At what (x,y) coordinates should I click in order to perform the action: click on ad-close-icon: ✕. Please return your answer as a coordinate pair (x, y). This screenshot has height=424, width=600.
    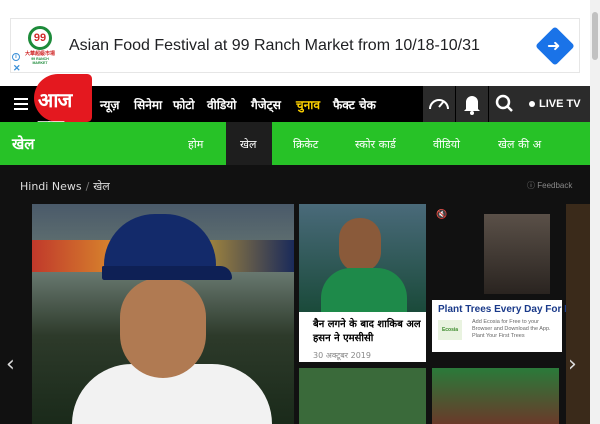
    Looking at the image, I should click on (17, 68).